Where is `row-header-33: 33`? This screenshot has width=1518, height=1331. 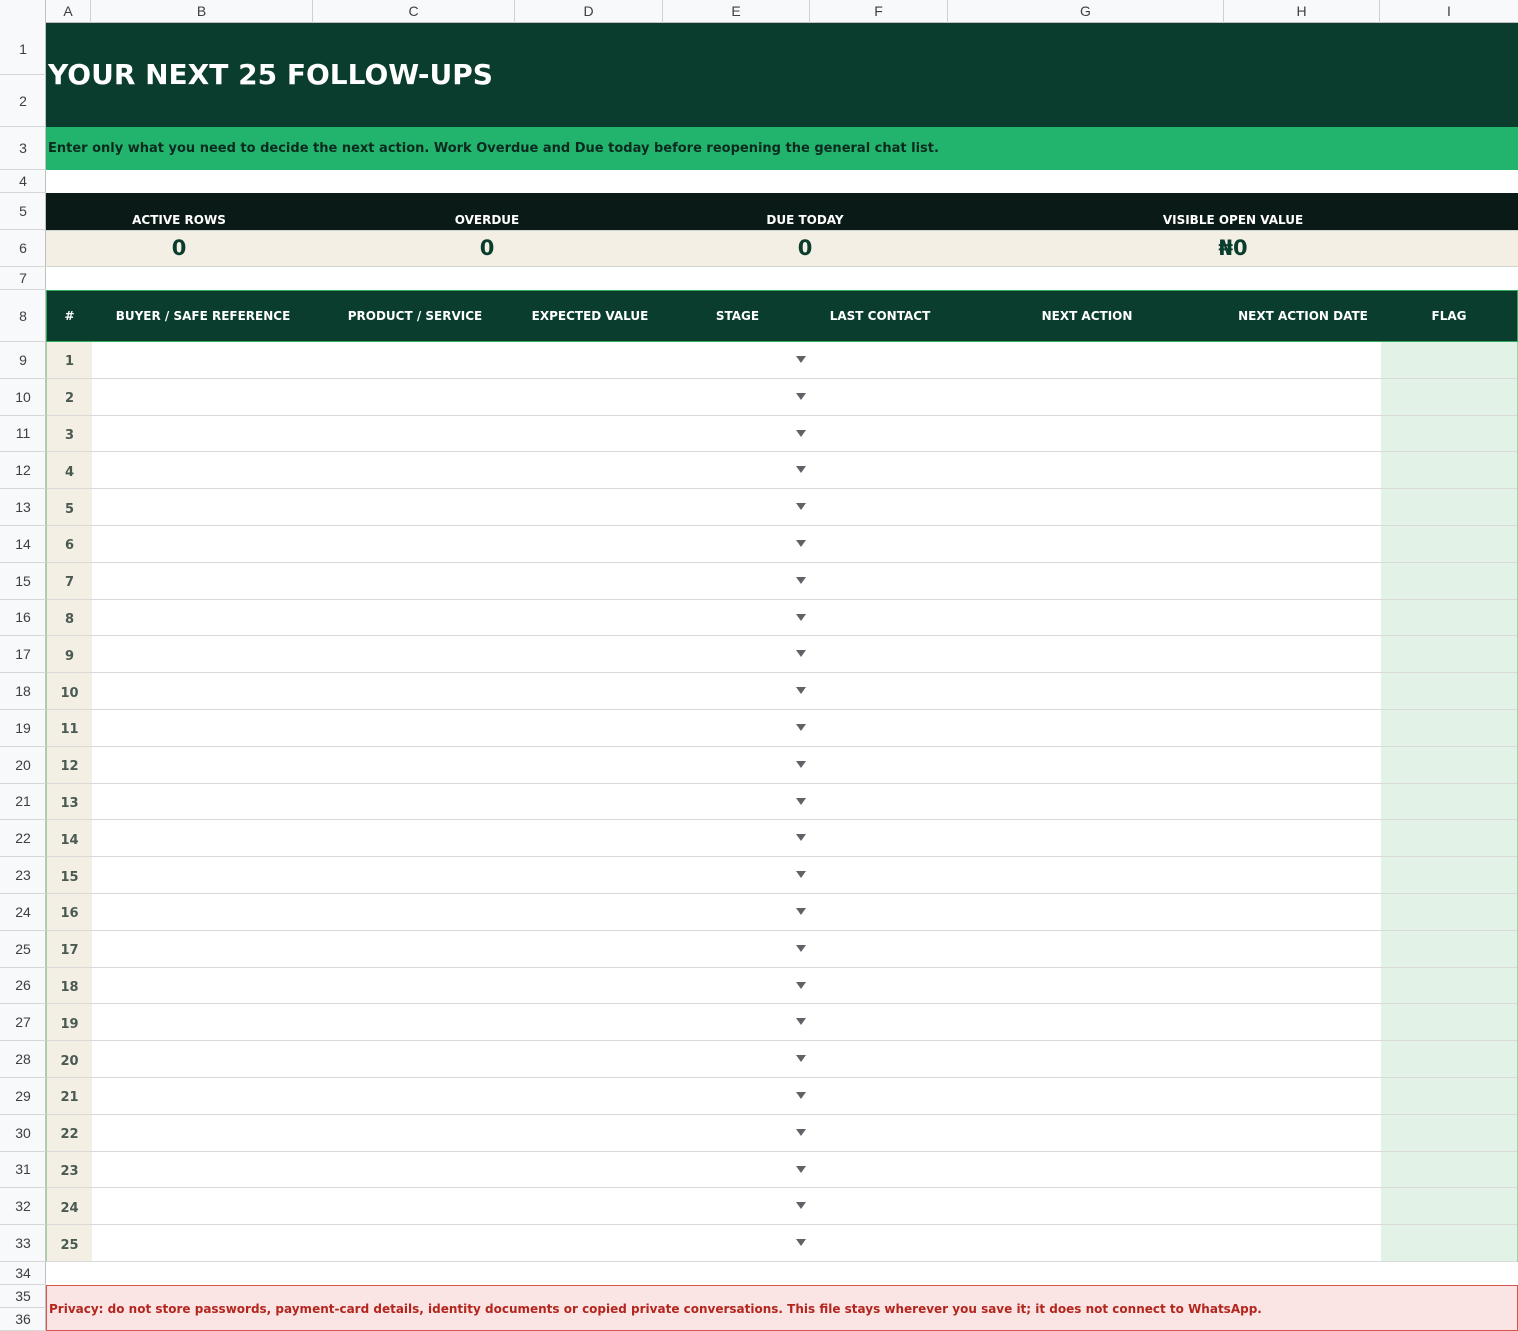 row-header-33: 33 is located at coordinates (23, 1243).